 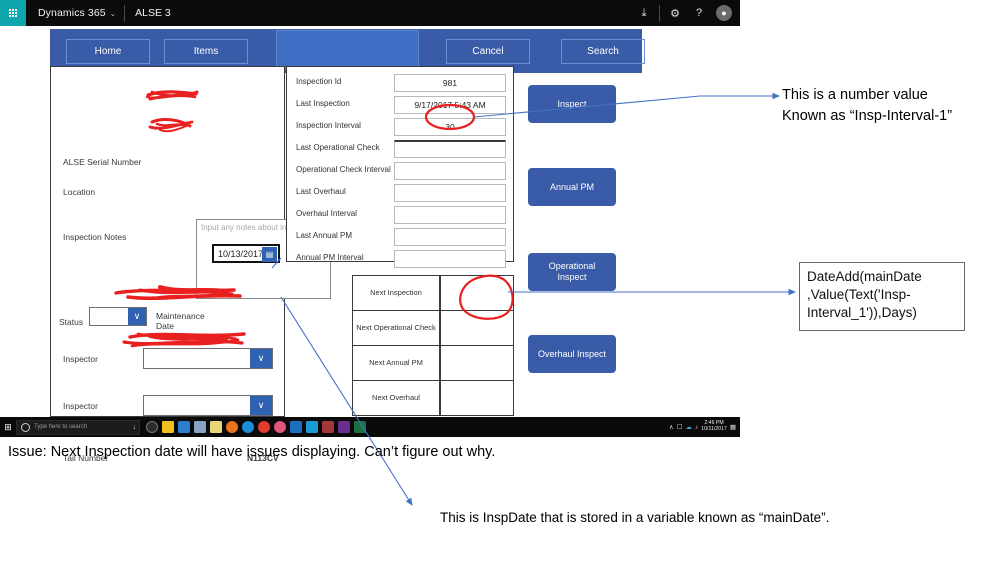 What do you see at coordinates (671, 427) in the screenshot?
I see `tray-expand-icon: ∧` at bounding box center [671, 427].